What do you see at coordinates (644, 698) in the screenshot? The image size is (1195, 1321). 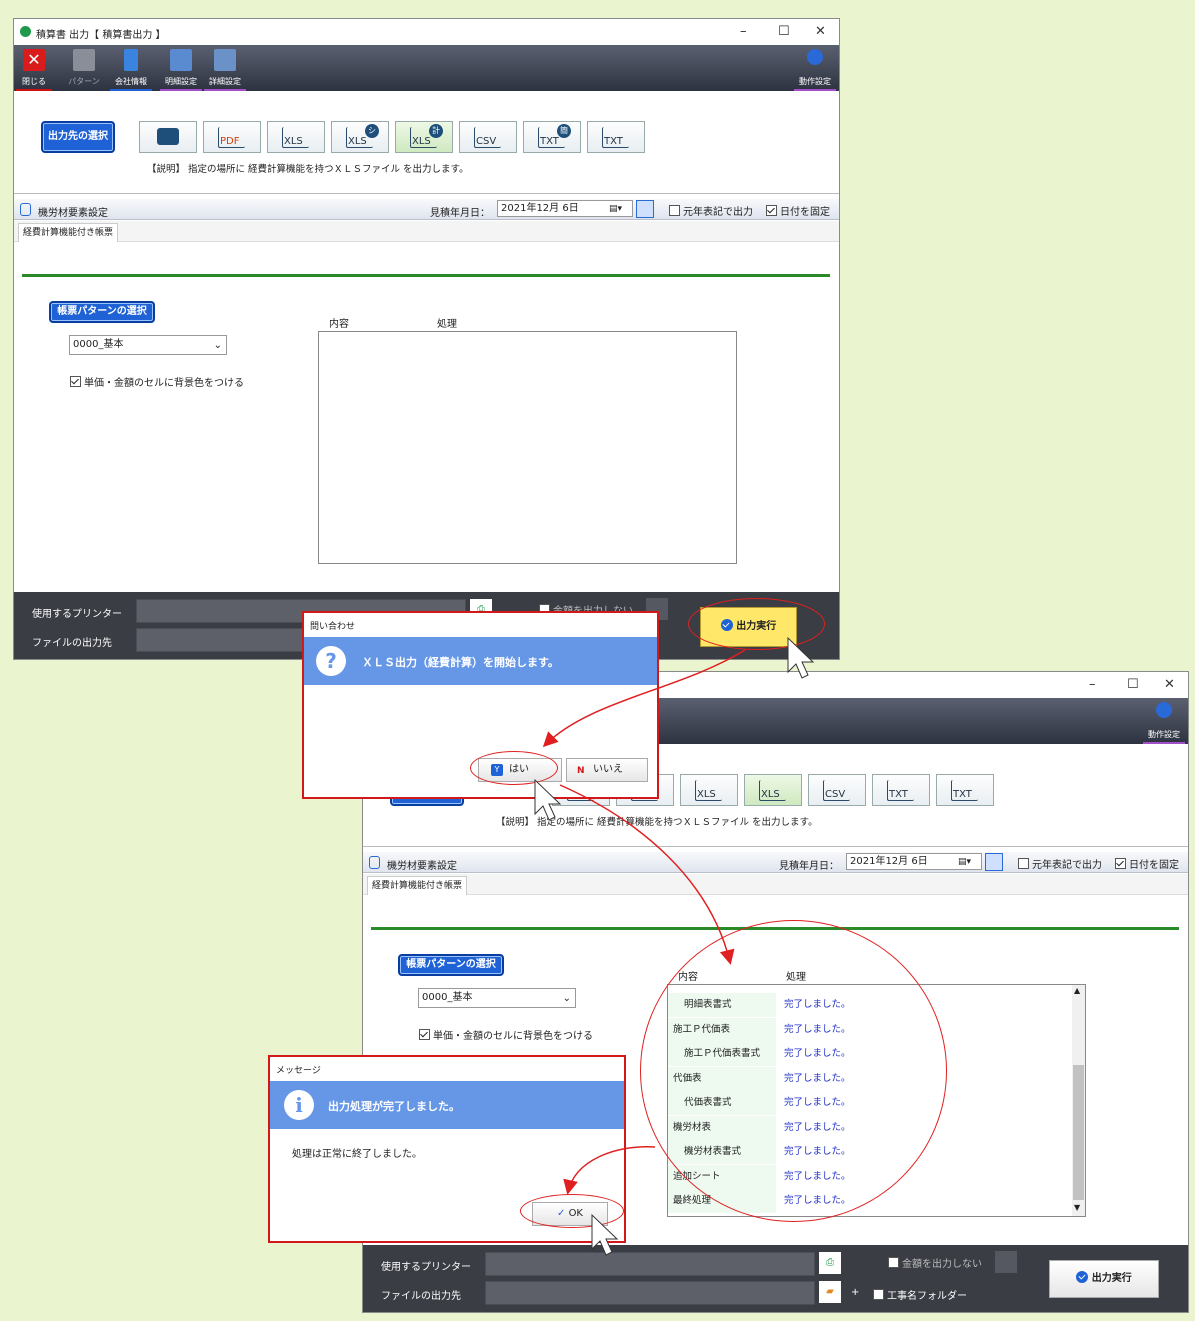 I see `arrow-run-to-yes` at bounding box center [644, 698].